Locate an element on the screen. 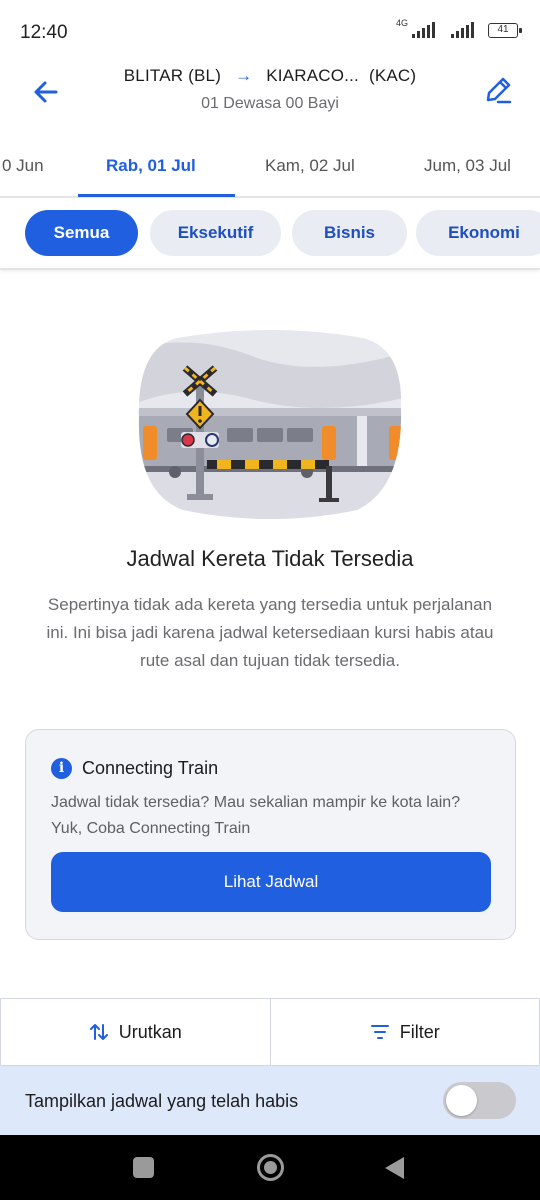 The image size is (540, 1200). origin-station: BLITAR (BL) is located at coordinates (172, 75).